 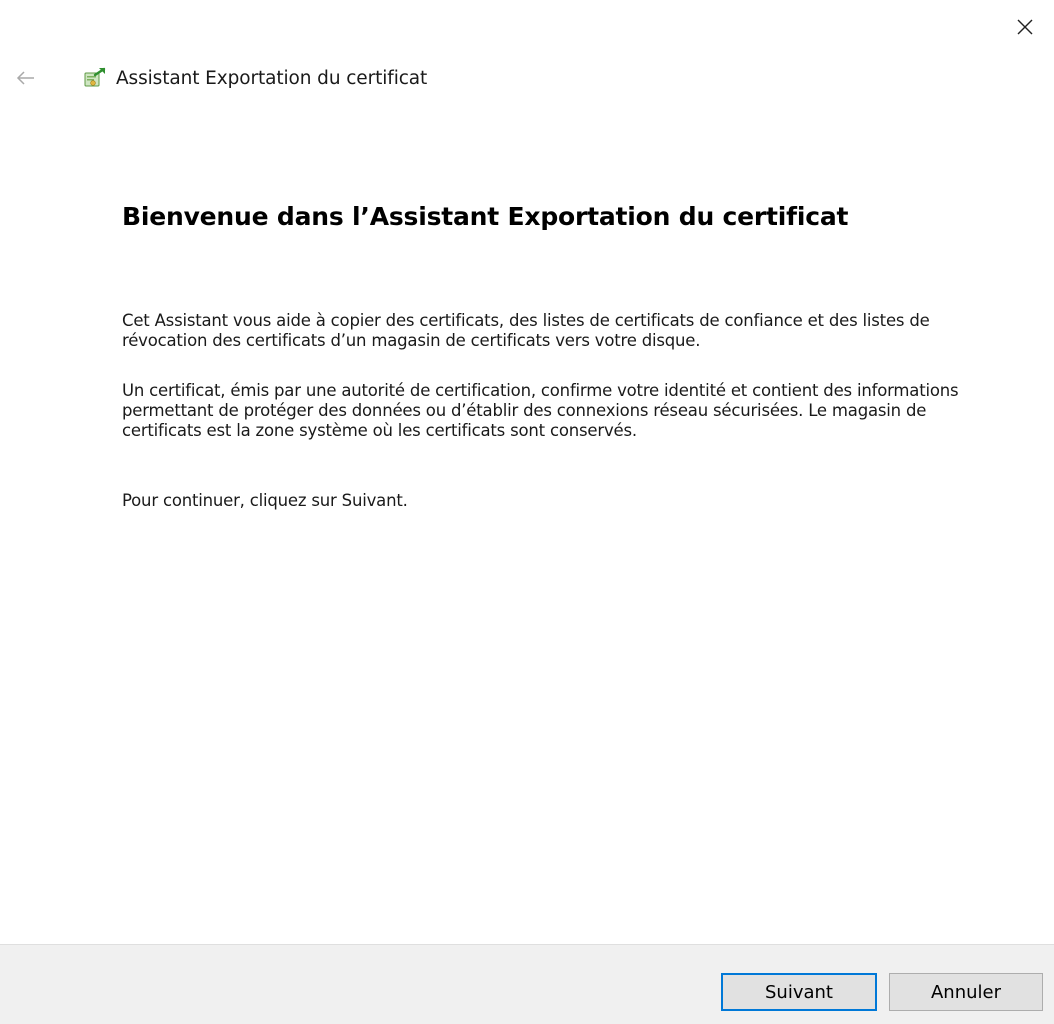 I want to click on back-arrow-icon, so click(x=25, y=78).